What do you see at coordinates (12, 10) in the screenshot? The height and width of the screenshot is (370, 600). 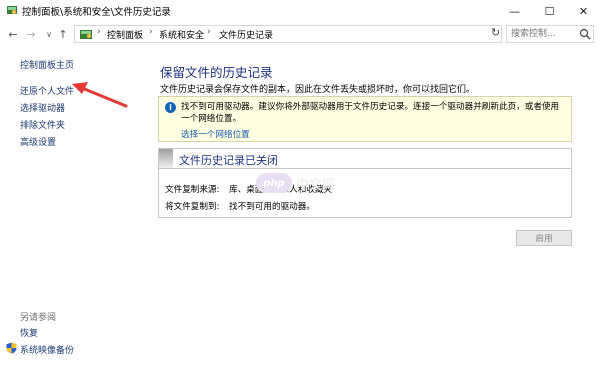 I see `control-panel-icon` at bounding box center [12, 10].